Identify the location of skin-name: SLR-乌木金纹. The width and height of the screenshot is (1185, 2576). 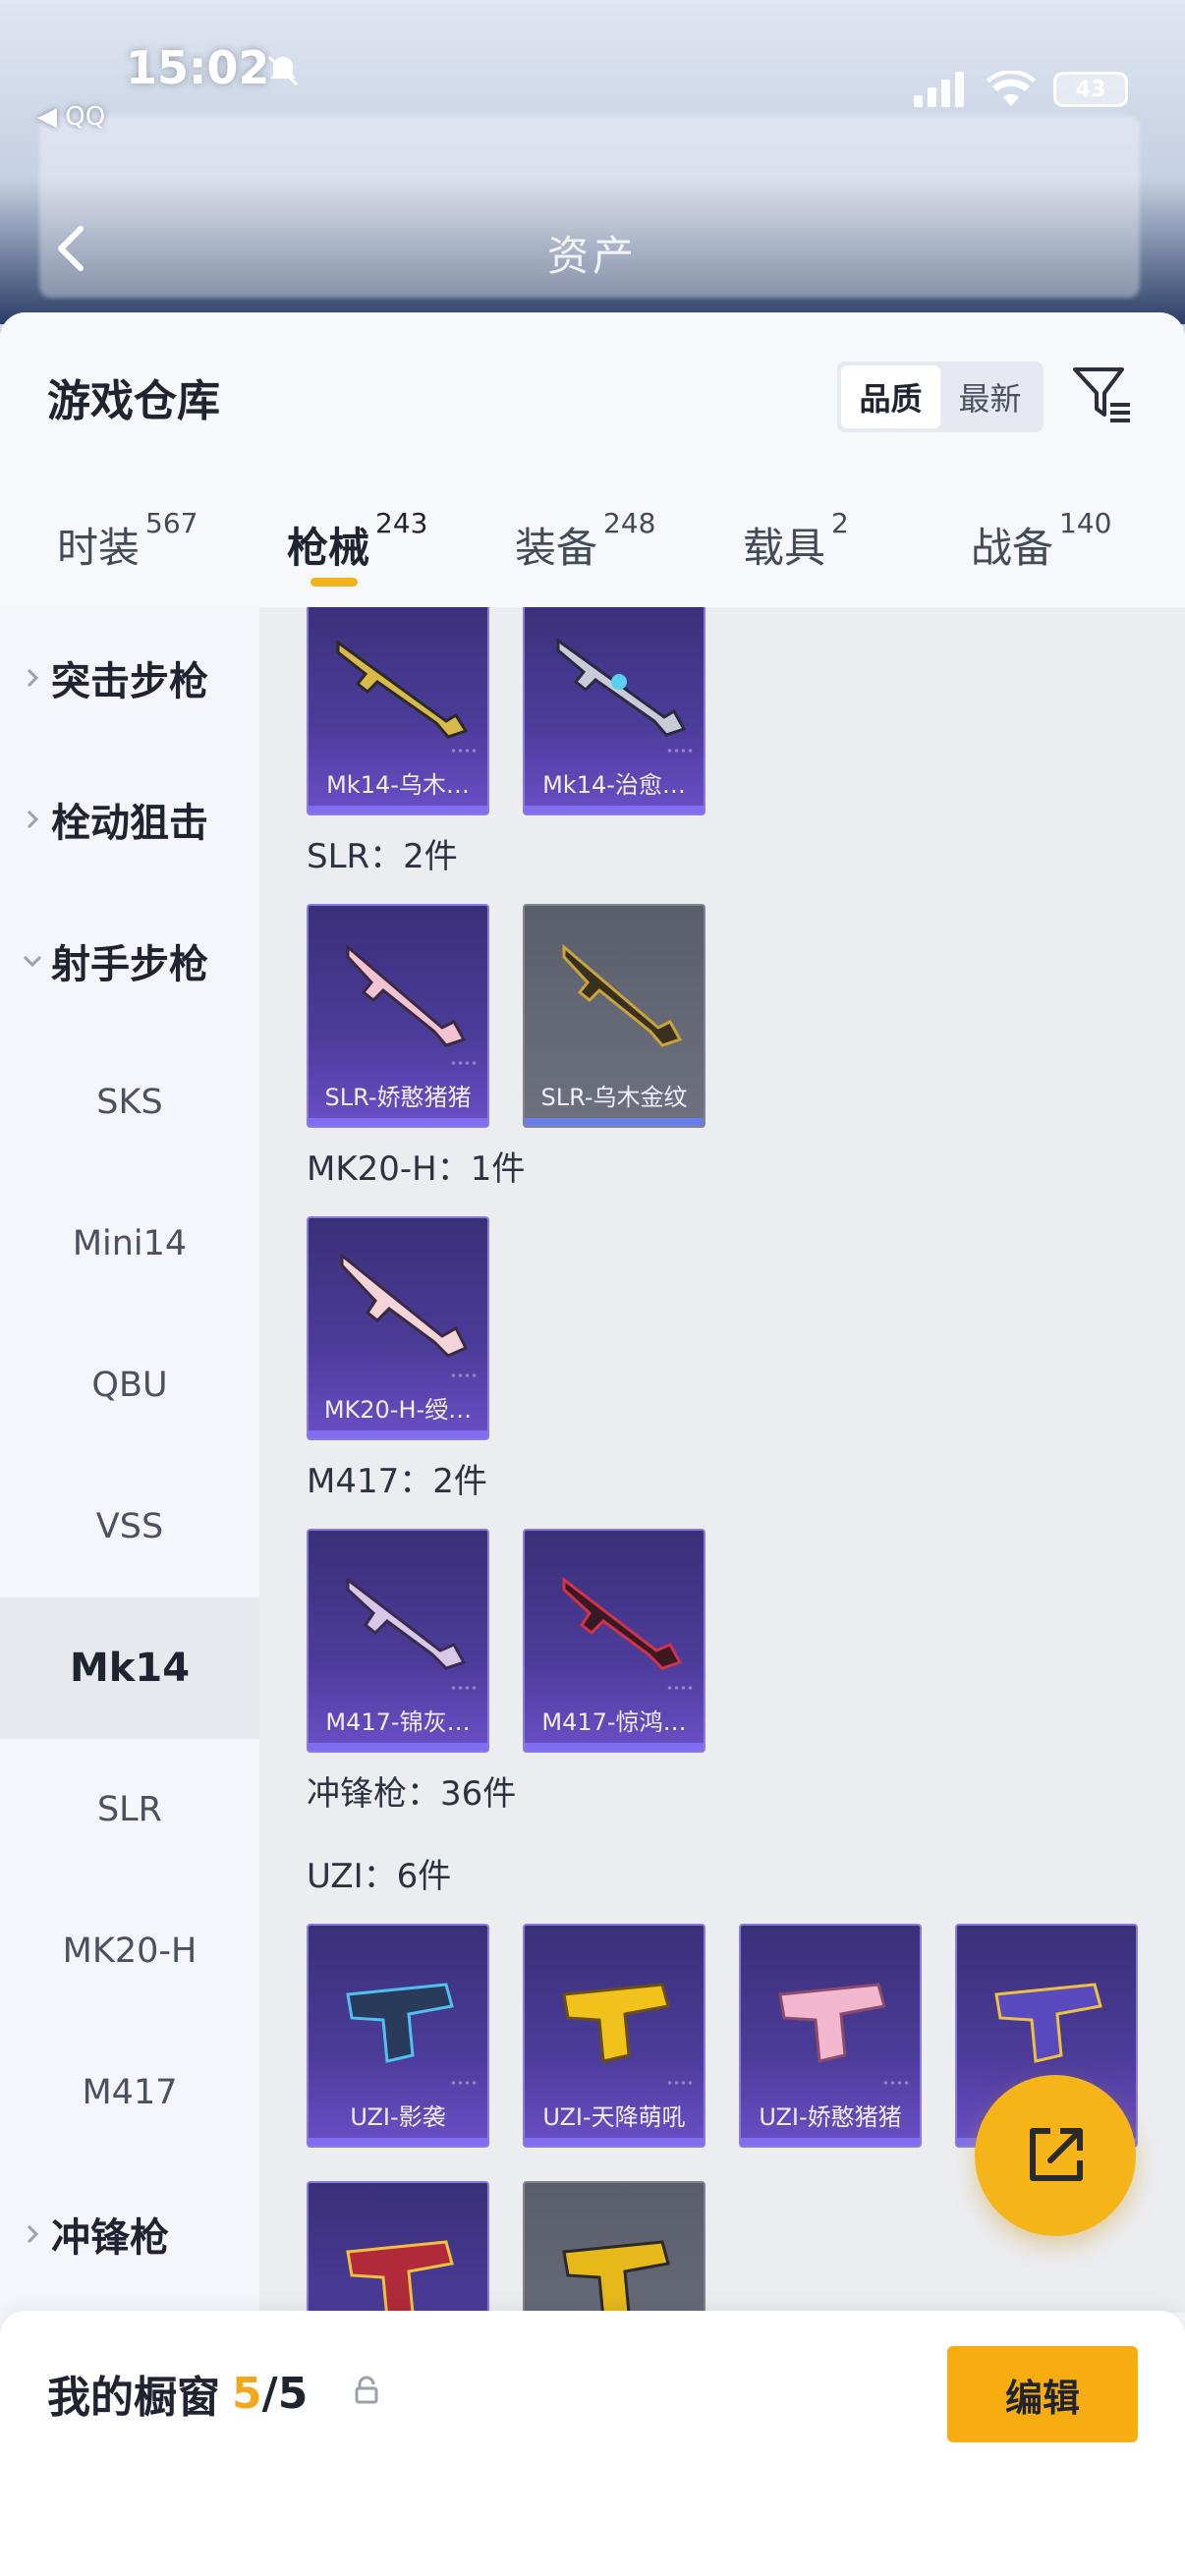
(614, 1097).